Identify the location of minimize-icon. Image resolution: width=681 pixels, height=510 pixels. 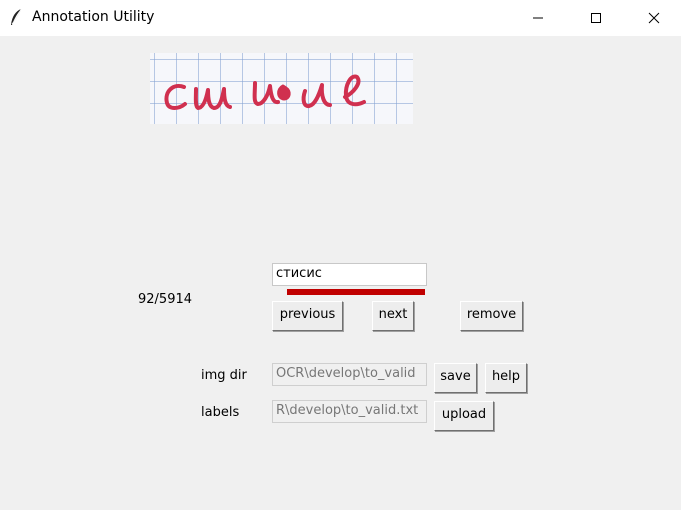
(538, 18).